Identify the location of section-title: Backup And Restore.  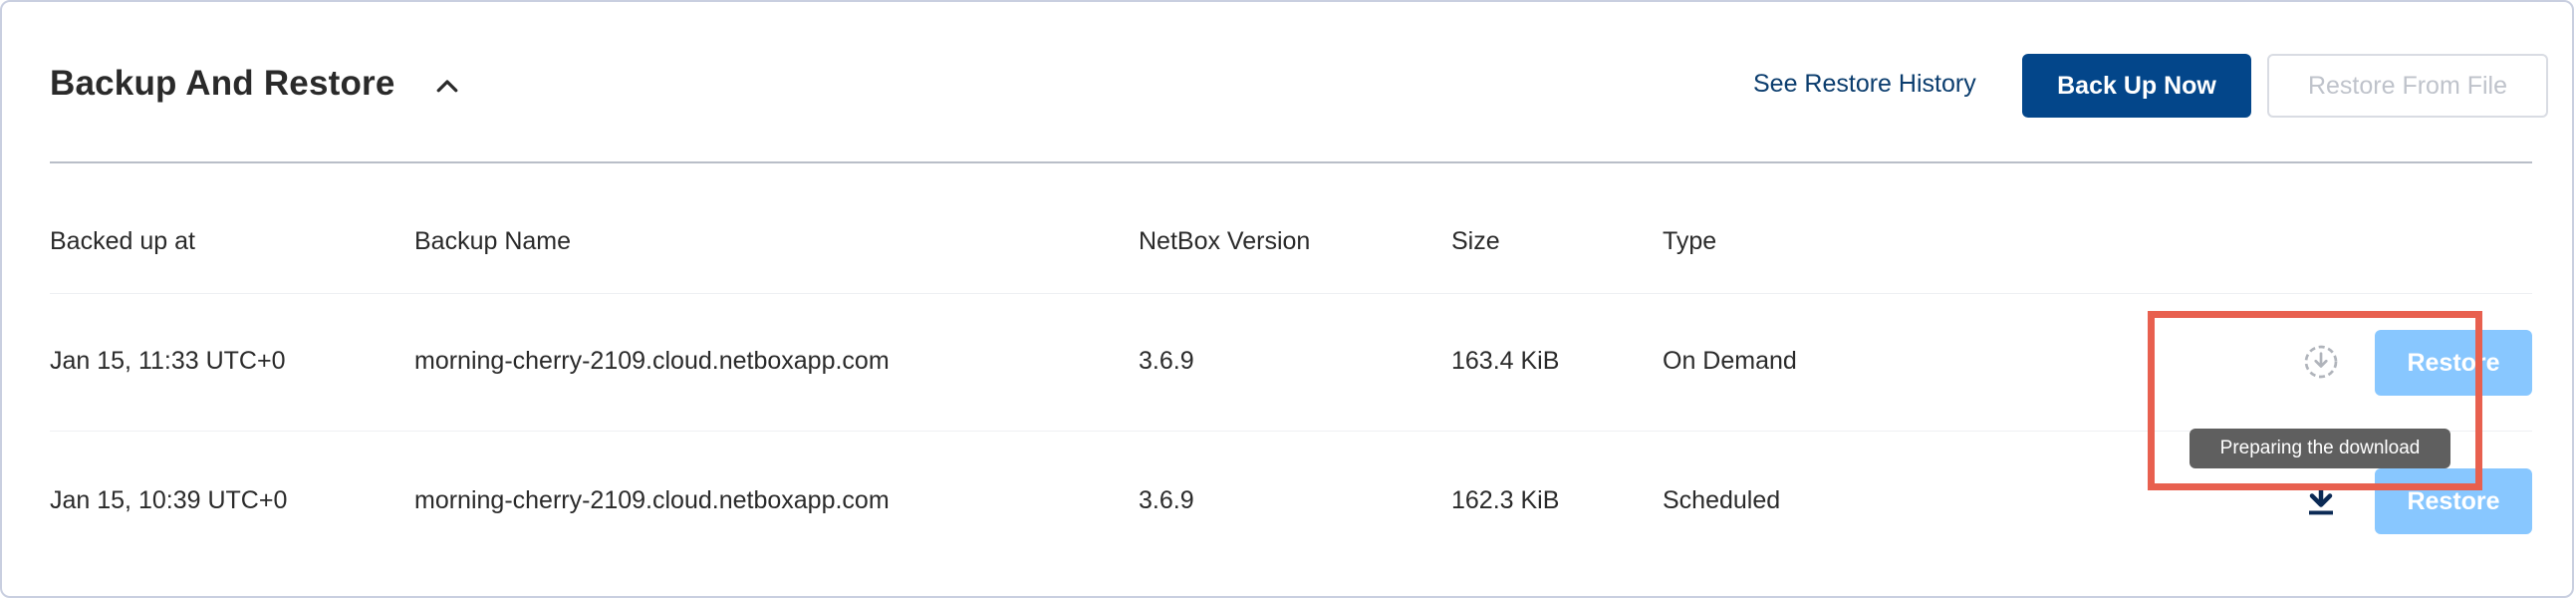
(222, 83).